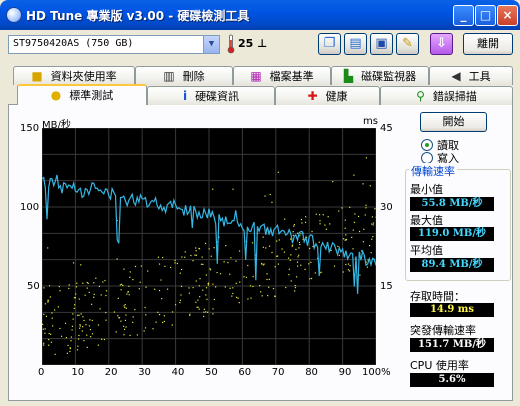  I want to click on info-icon: i, so click(185, 96).